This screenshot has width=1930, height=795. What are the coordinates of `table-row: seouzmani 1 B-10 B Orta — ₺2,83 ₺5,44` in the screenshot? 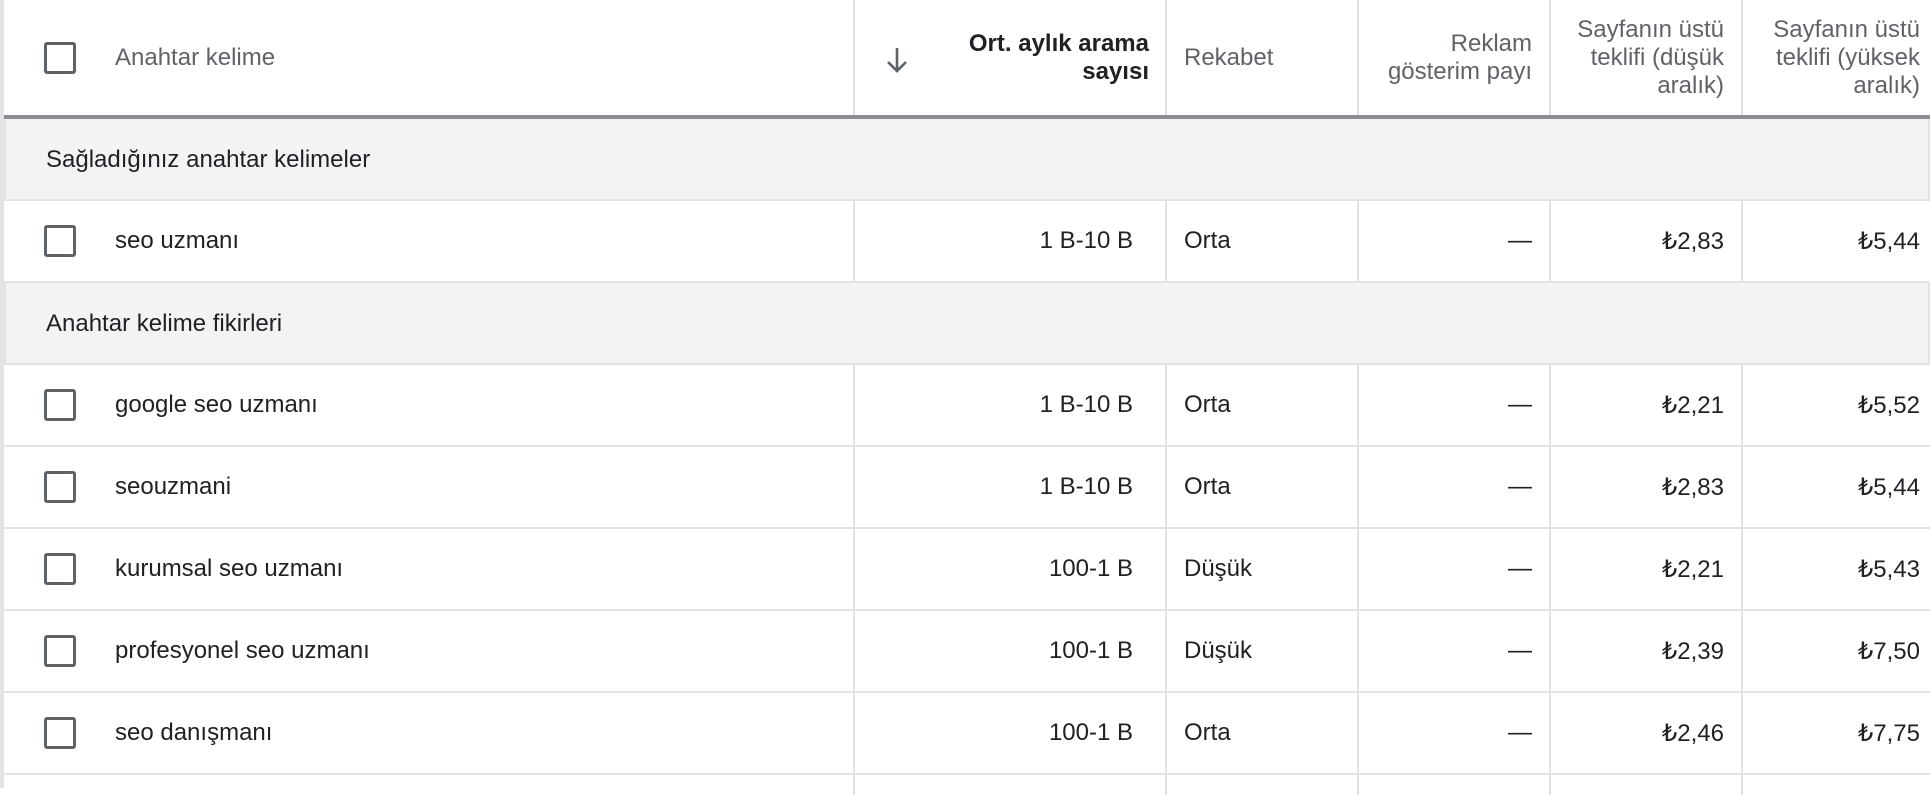 It's located at (967, 488).